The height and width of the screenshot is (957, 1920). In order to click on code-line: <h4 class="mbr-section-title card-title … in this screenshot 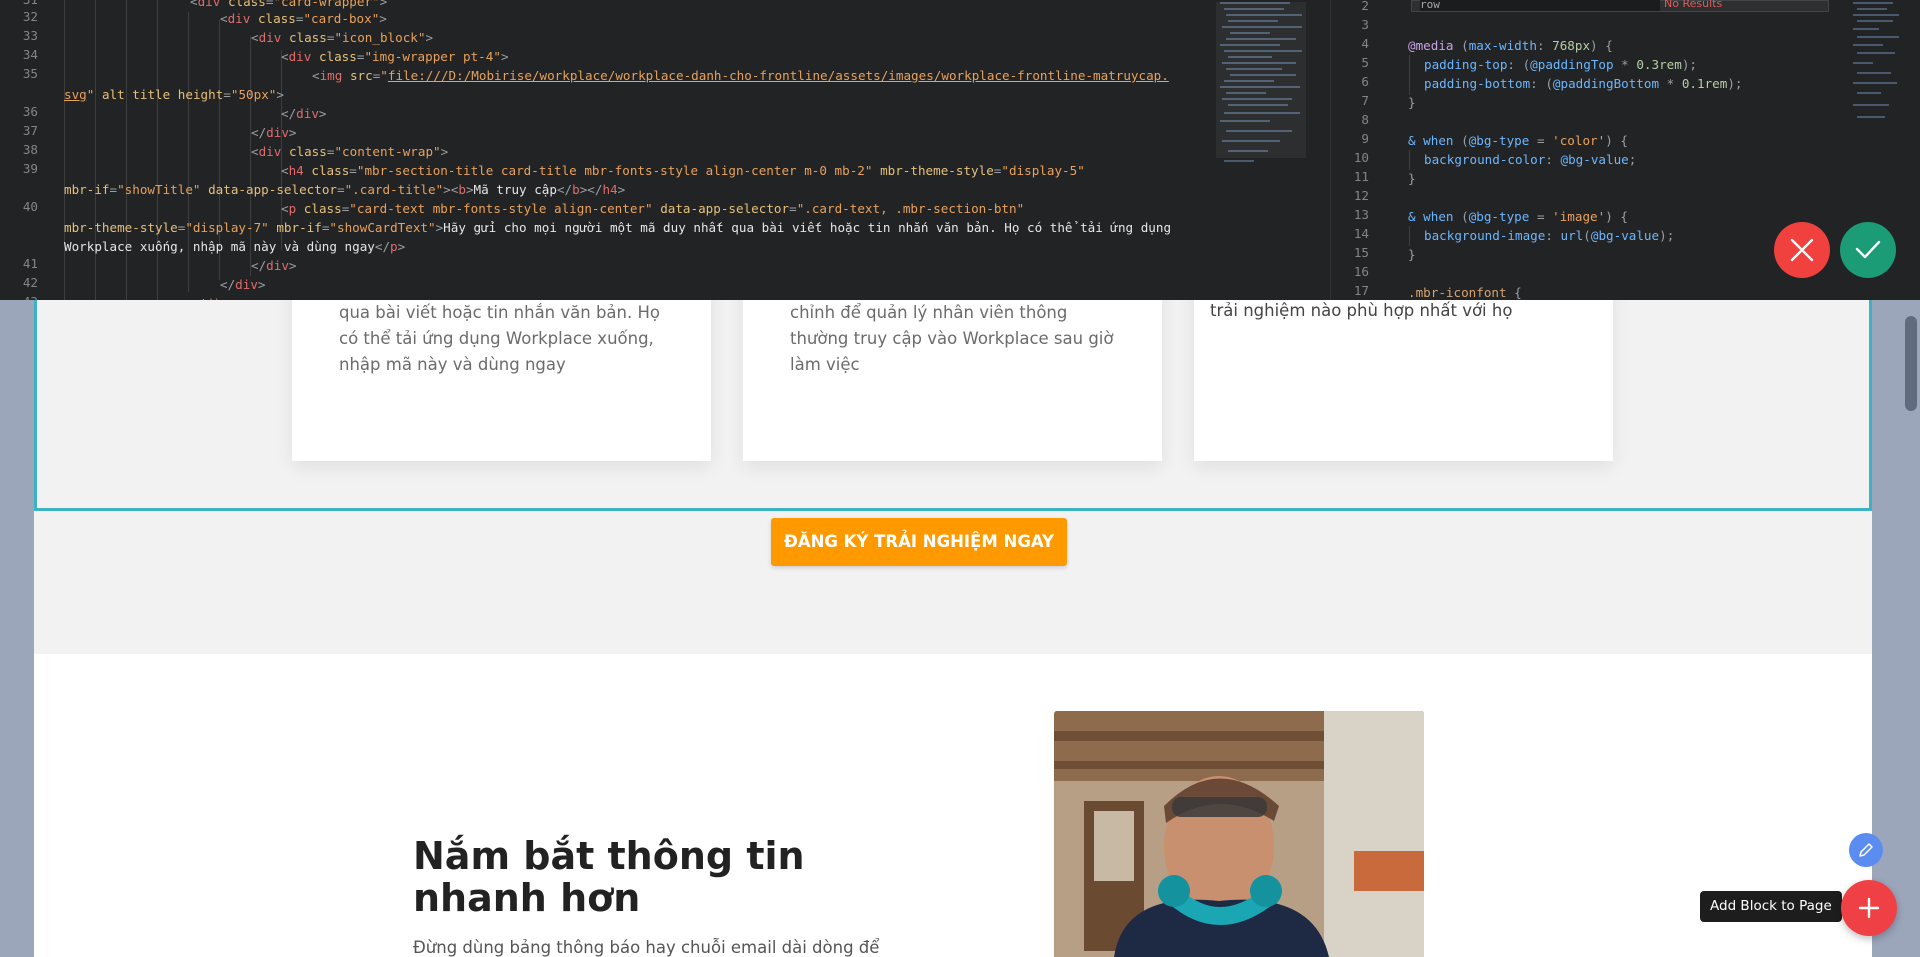, I will do `click(683, 170)`.